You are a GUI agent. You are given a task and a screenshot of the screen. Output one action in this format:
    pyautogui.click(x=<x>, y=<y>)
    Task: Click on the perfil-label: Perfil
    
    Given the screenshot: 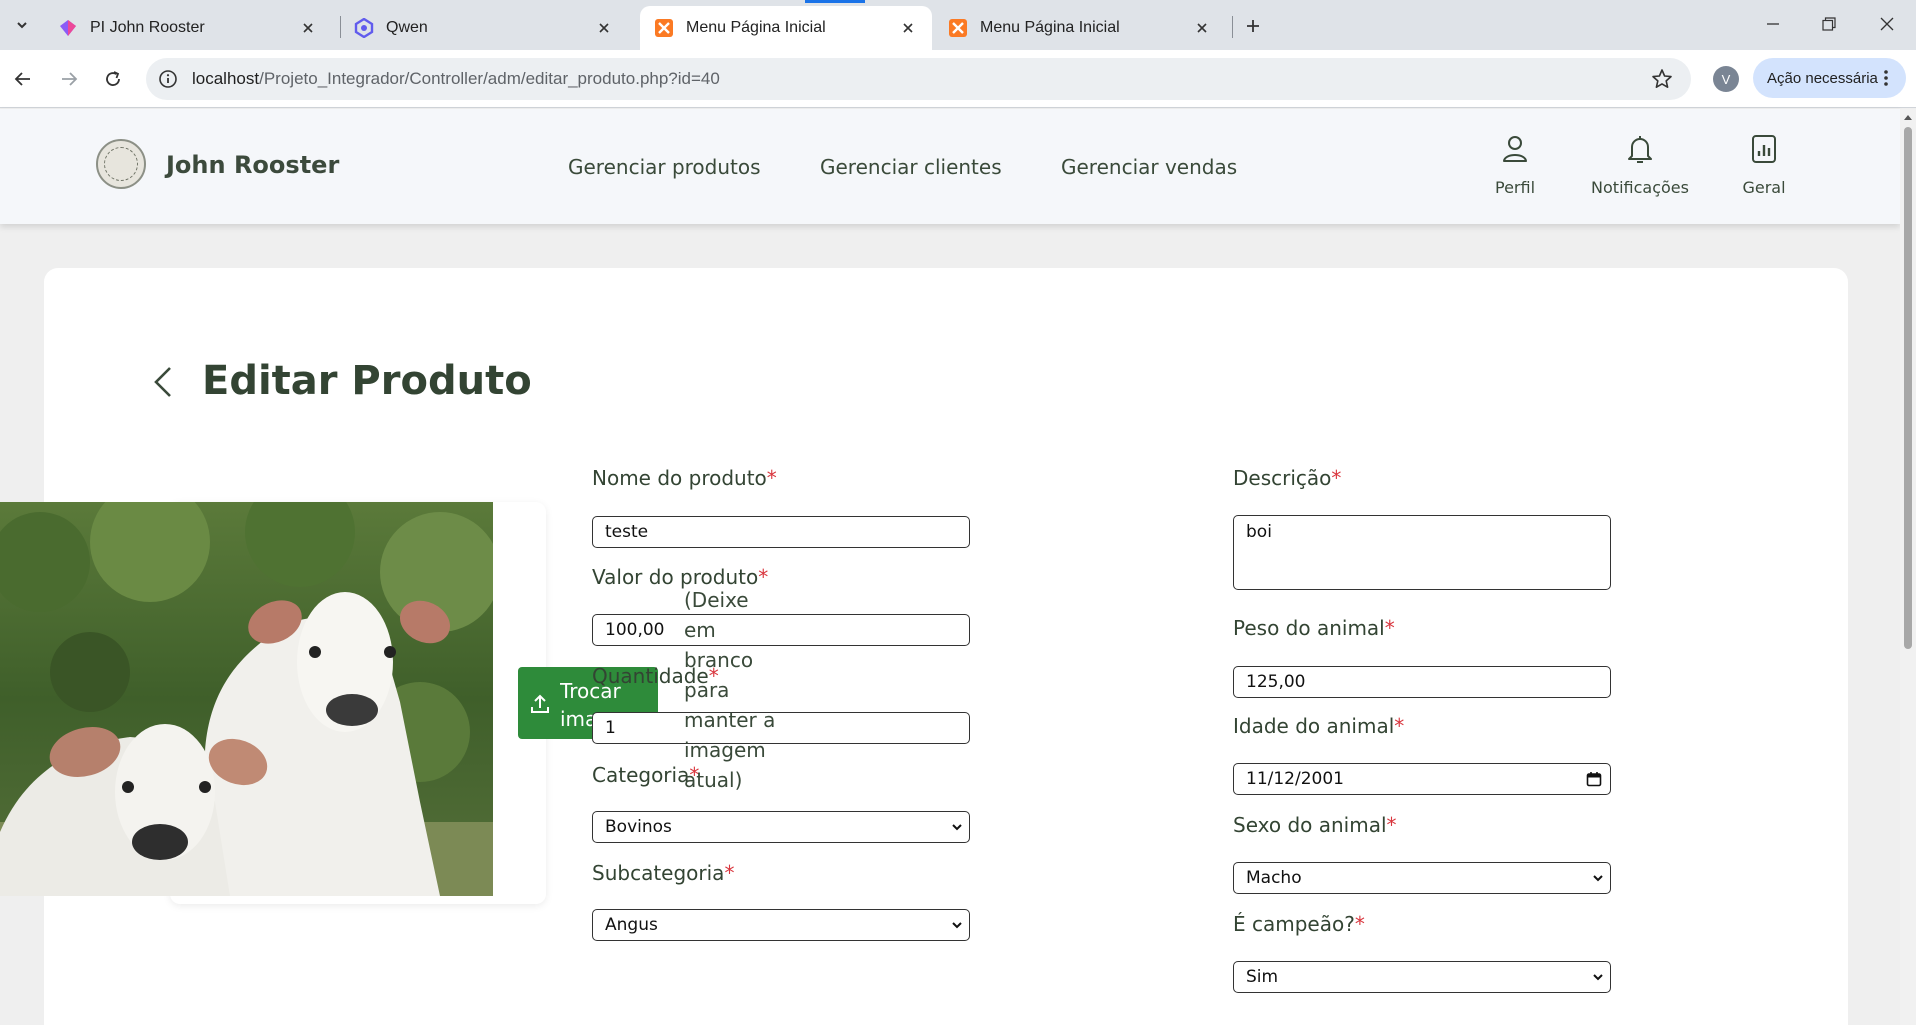 What is the action you would take?
    pyautogui.click(x=1515, y=187)
    